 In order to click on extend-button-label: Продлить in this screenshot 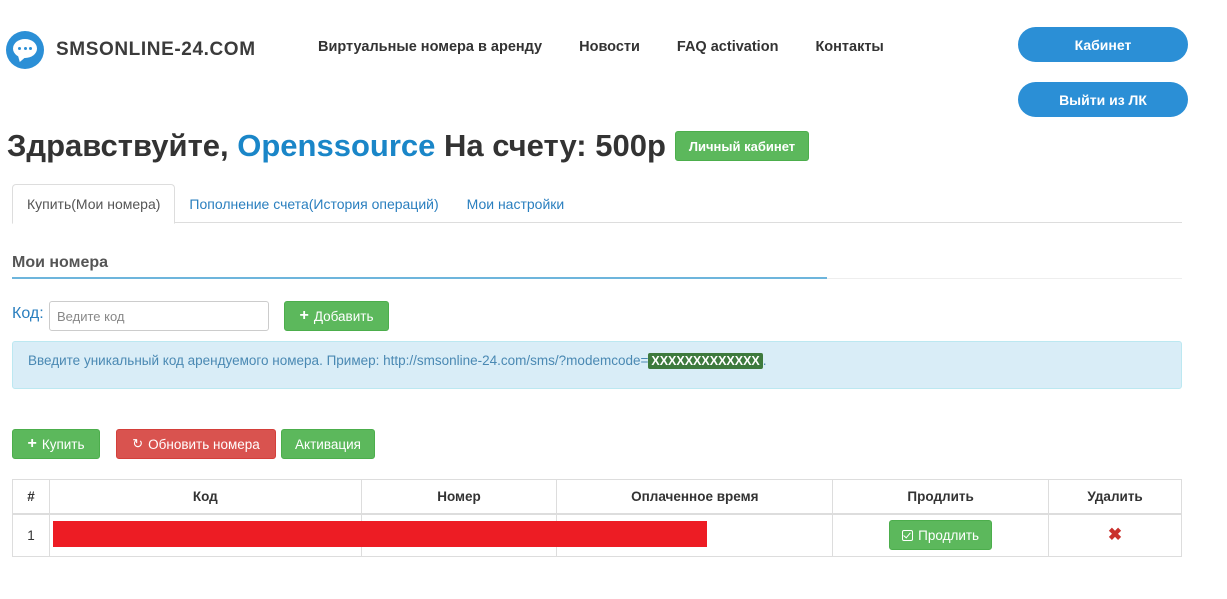, I will do `click(949, 535)`.